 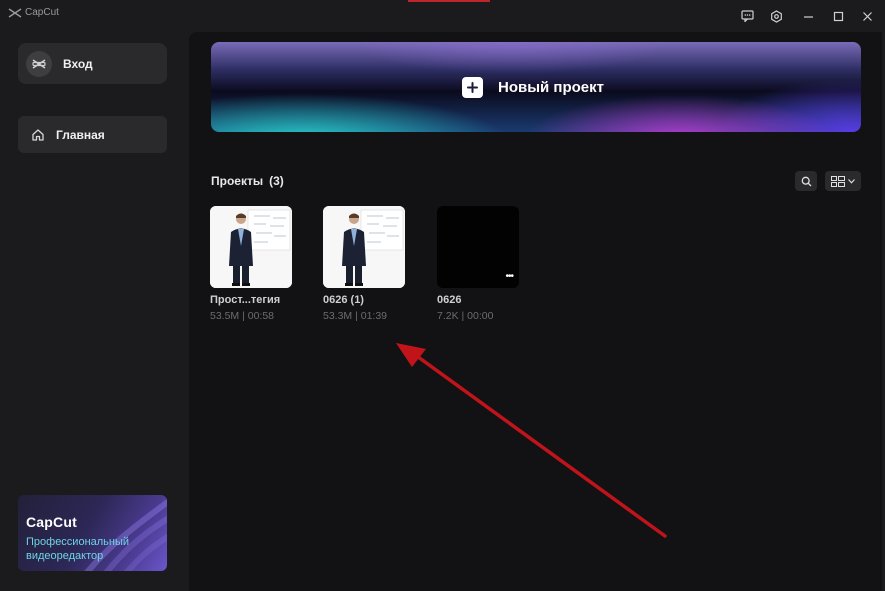 I want to click on login-button: Вход, so click(x=92, y=63).